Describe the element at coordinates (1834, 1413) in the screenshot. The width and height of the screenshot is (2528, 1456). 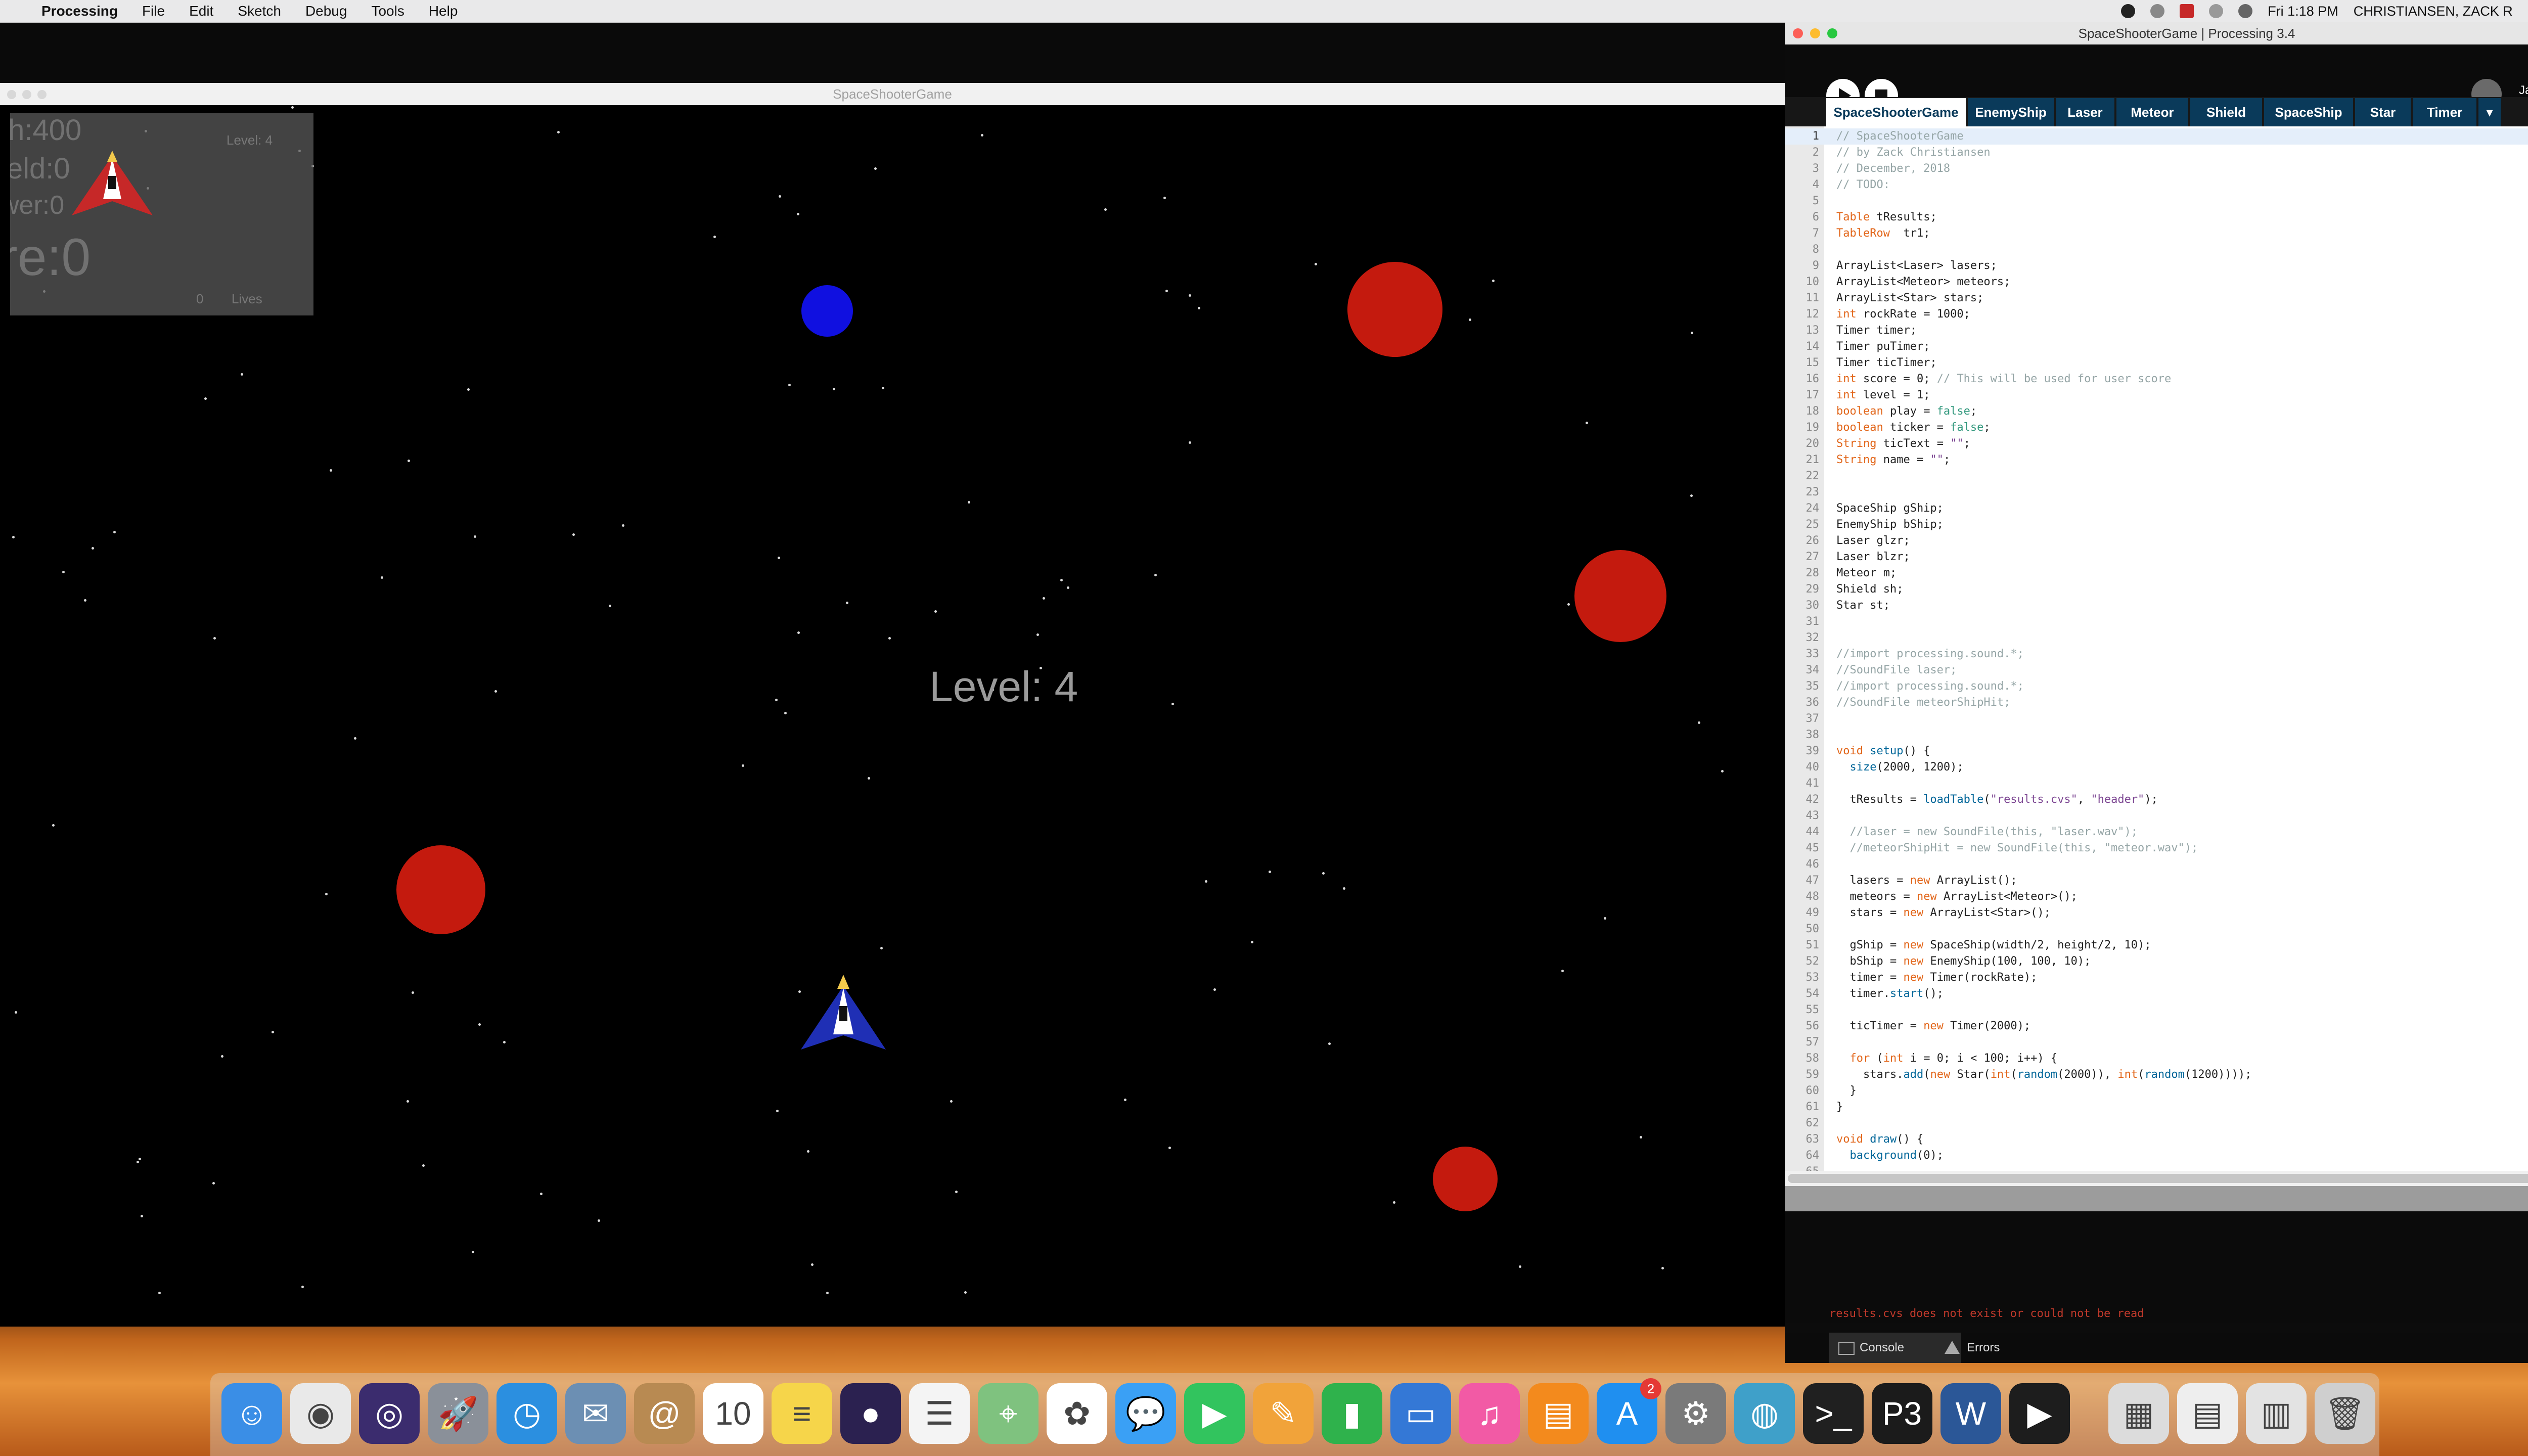
I see `terminal-icon: >_` at that location.